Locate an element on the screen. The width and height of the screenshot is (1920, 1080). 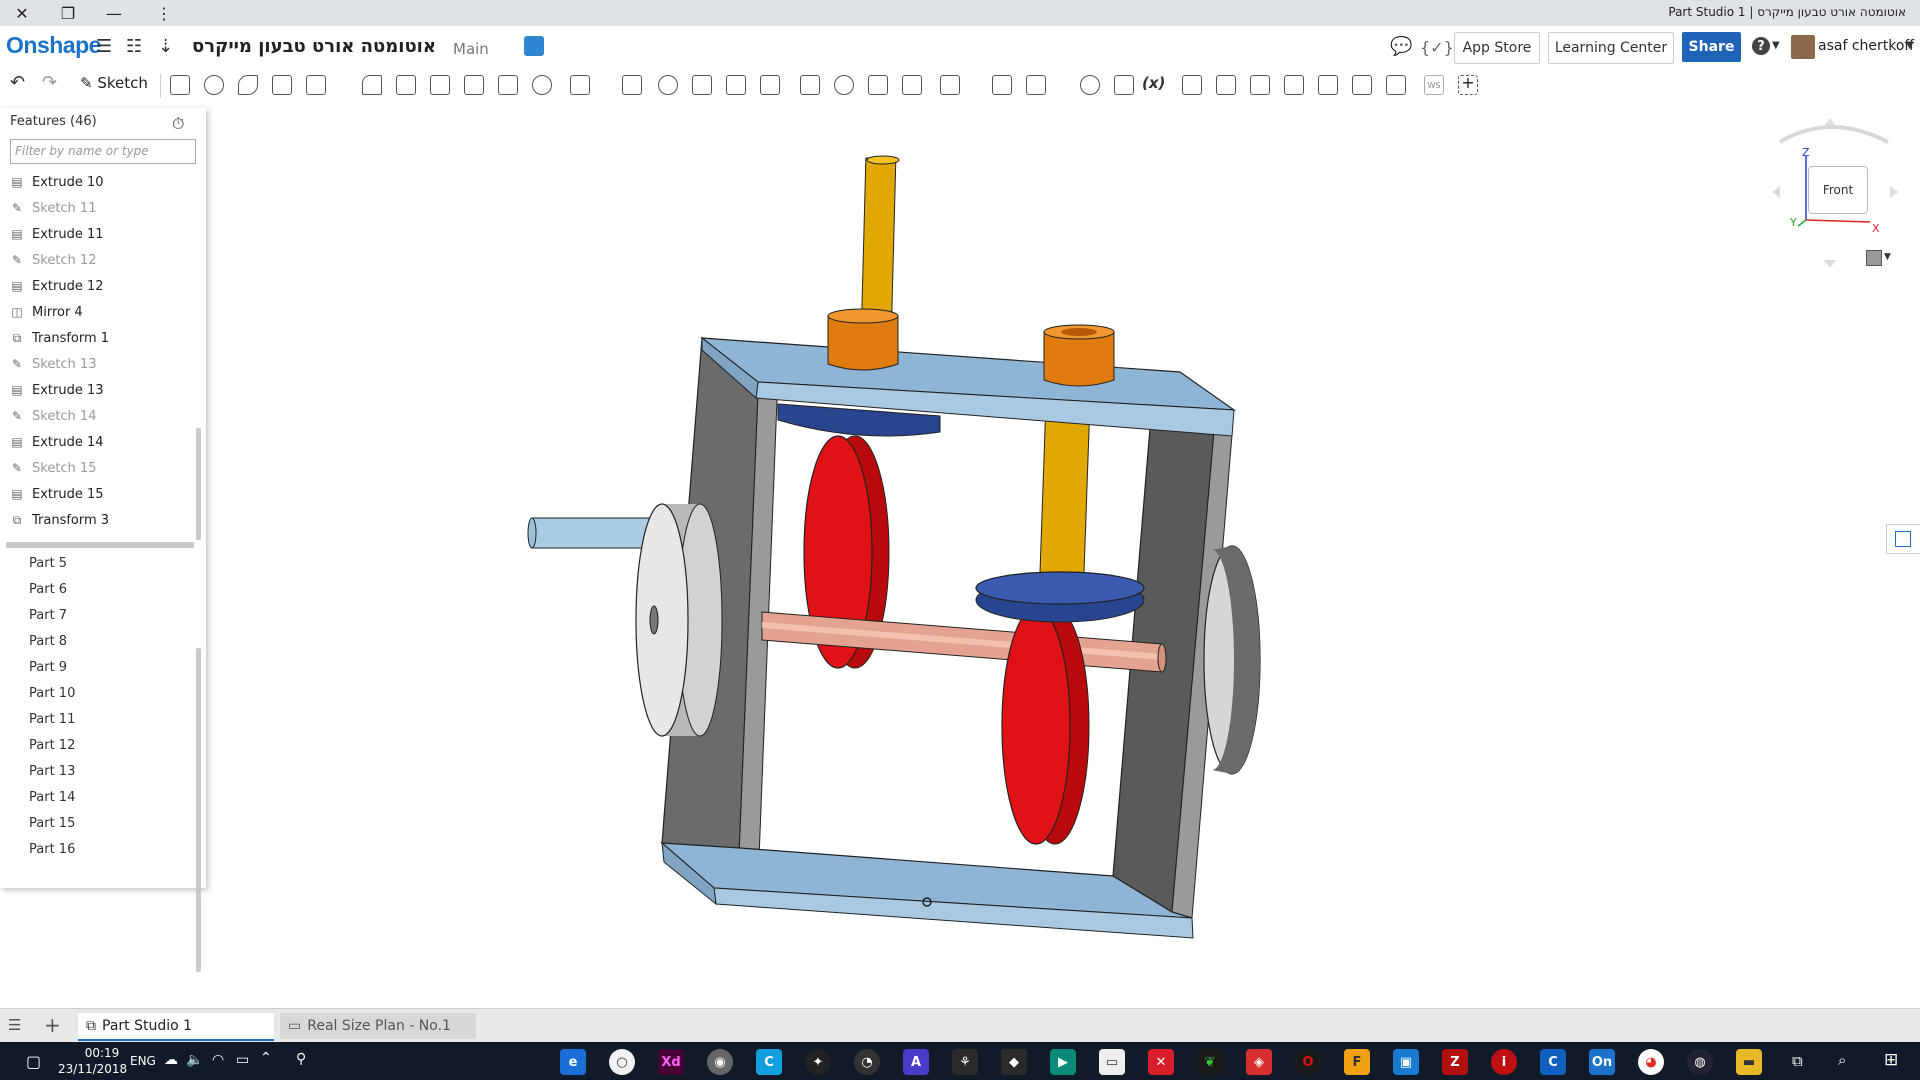
arrow-down-icon is located at coordinates (1830, 264).